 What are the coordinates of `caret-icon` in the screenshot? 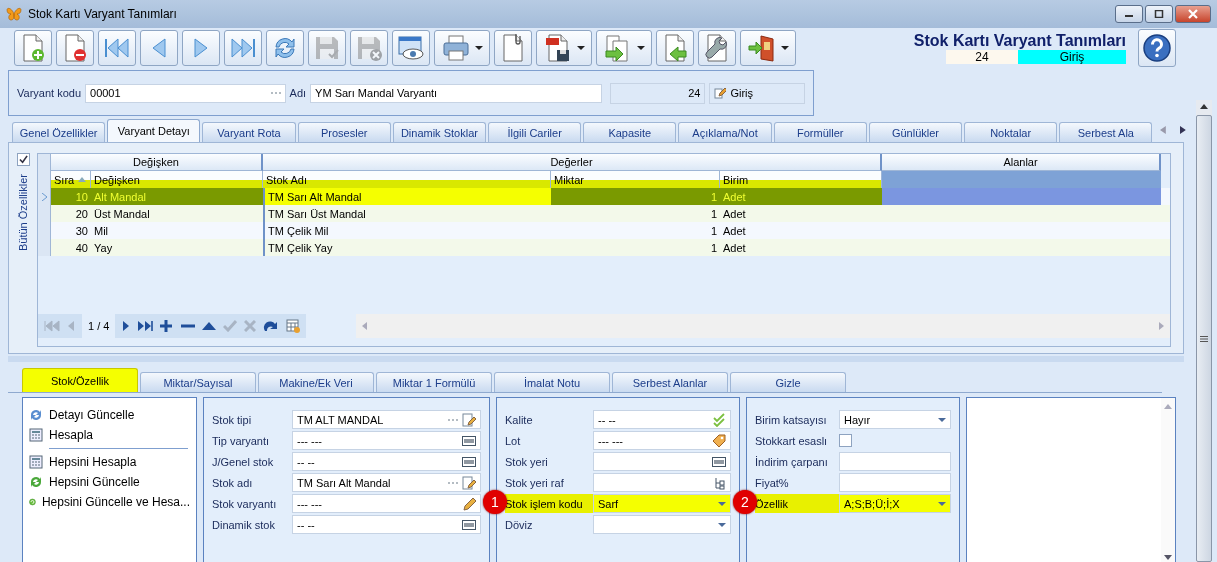 It's located at (479, 48).